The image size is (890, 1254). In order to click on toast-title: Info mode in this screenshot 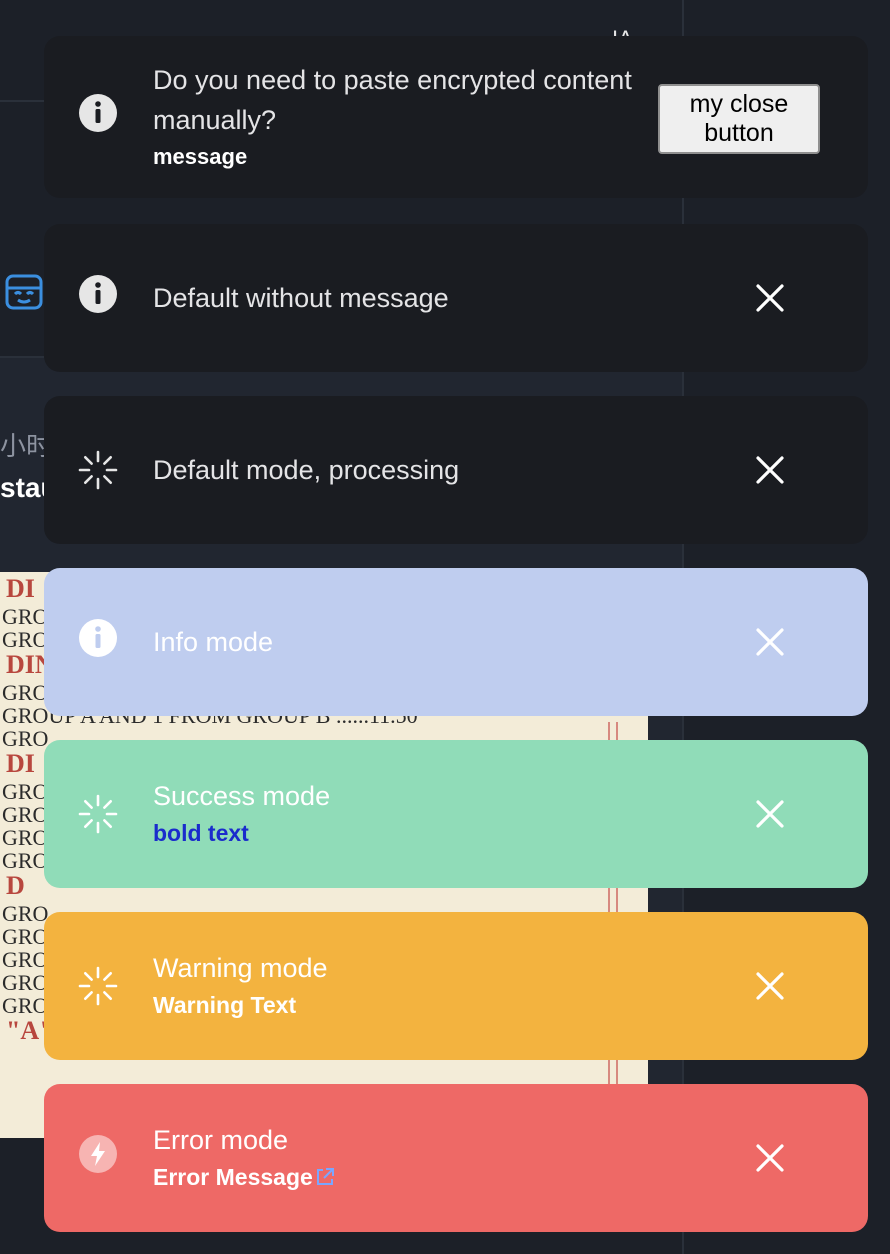, I will do `click(213, 642)`.